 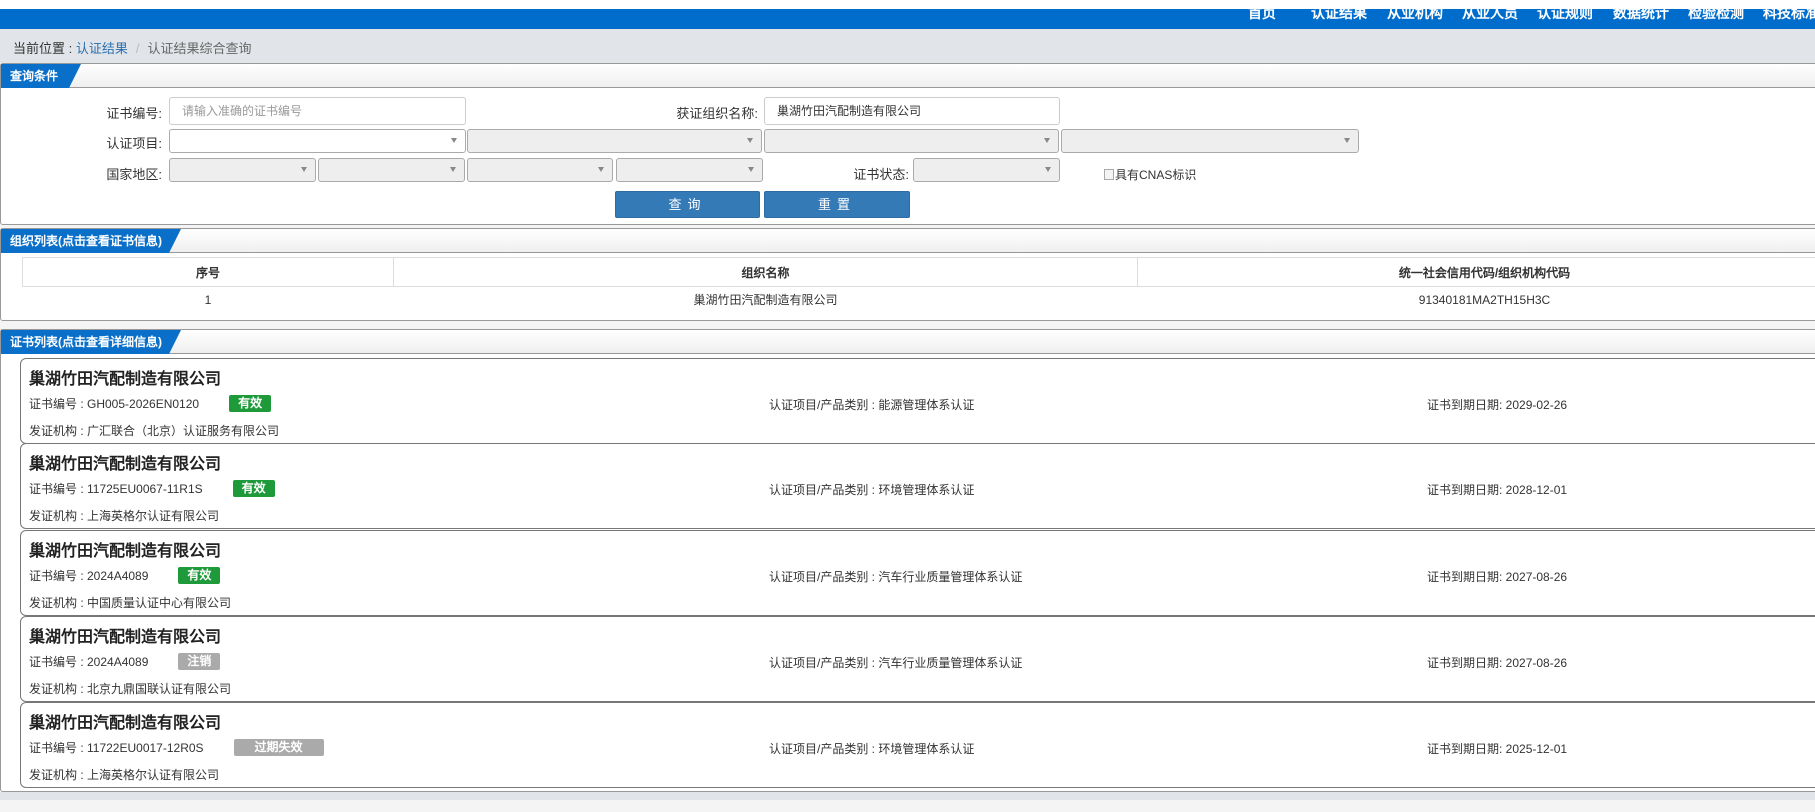 I want to click on org-name-label: 获证组织名称:, so click(x=717, y=113).